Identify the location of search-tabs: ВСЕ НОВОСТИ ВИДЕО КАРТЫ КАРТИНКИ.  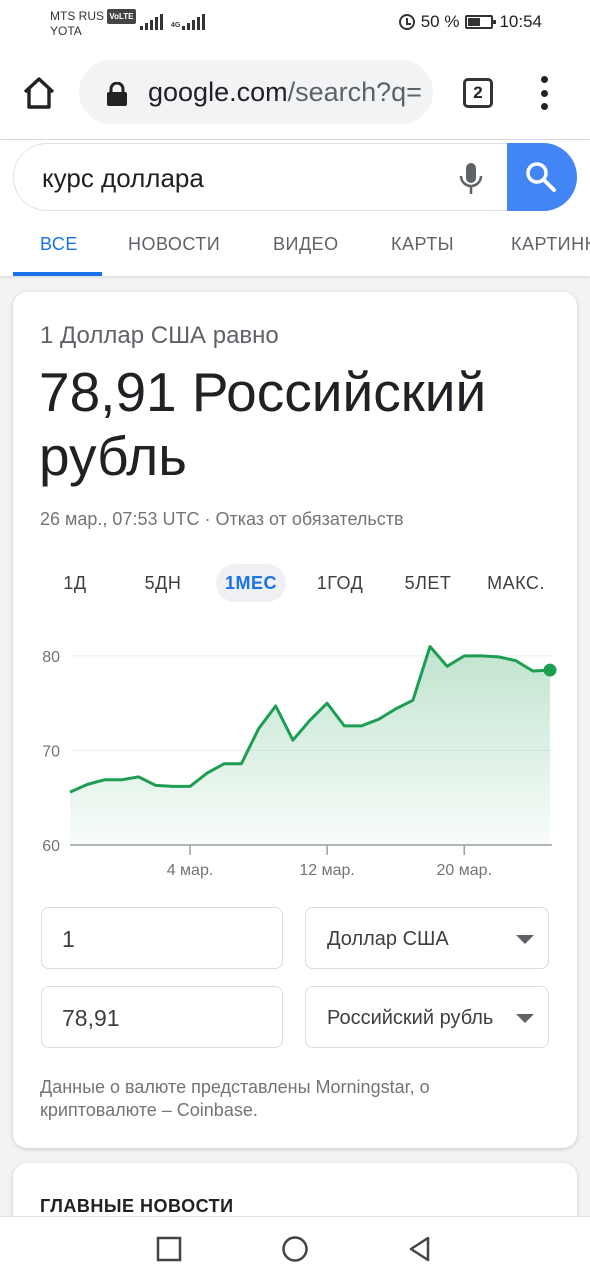
(295, 250).